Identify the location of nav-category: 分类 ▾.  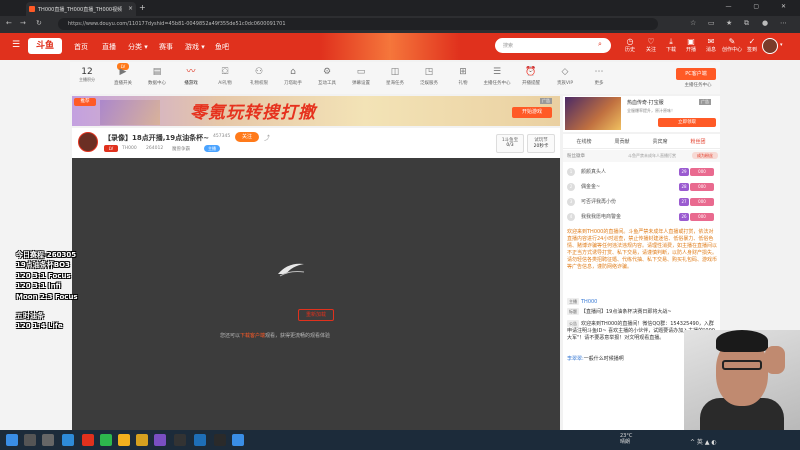
(138, 47).